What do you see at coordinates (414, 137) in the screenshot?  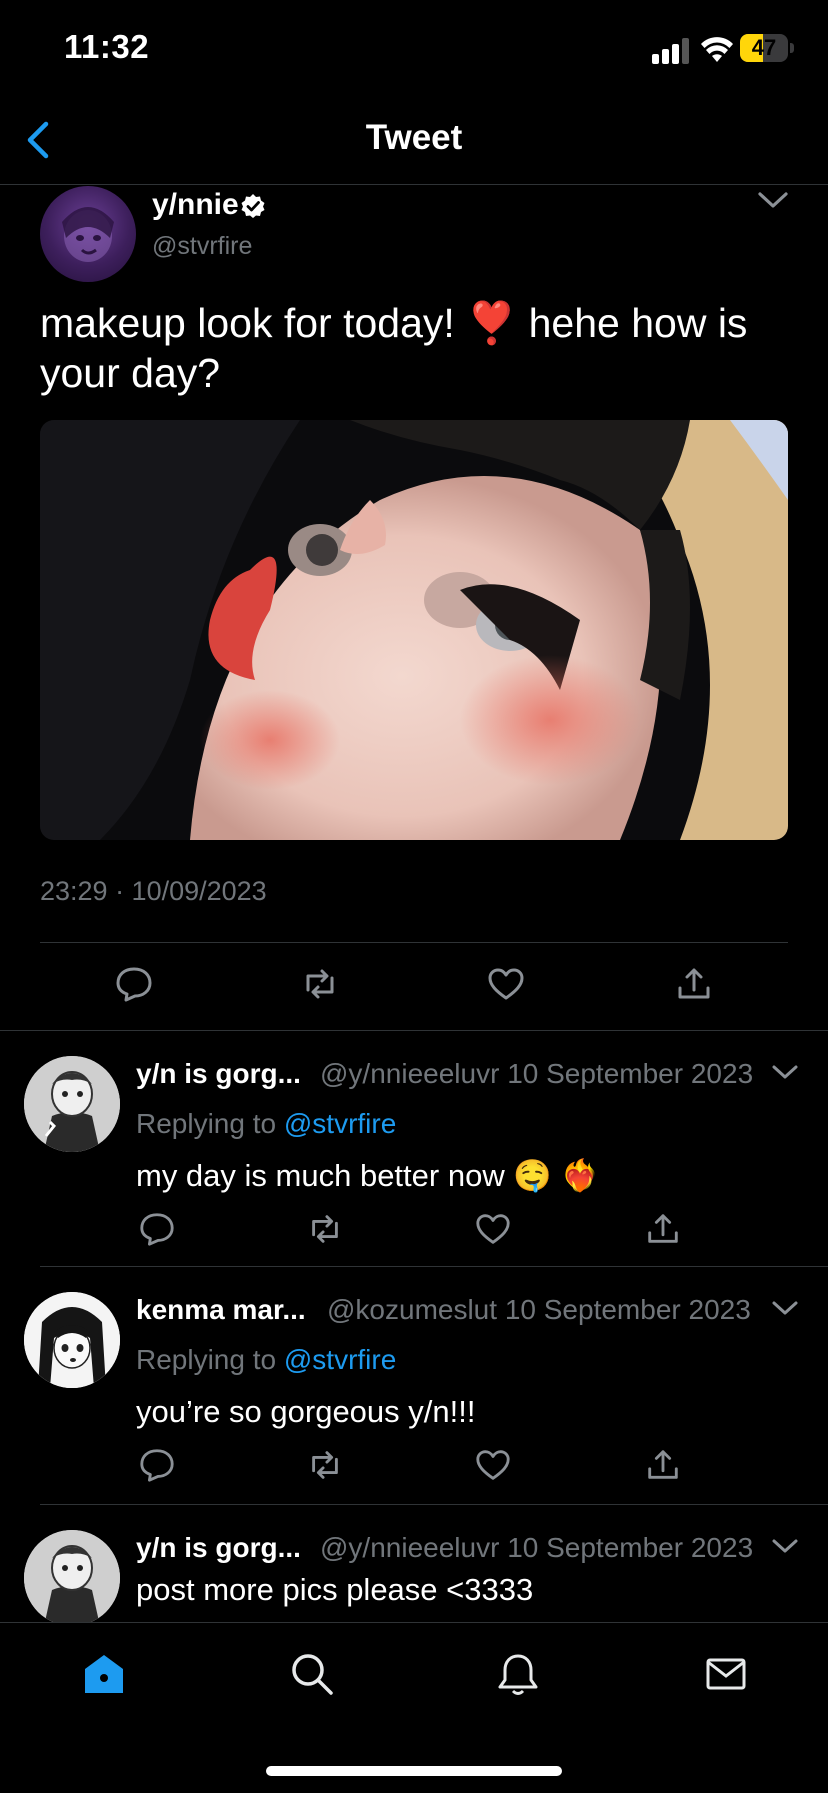 I see `page-title: Tweet` at bounding box center [414, 137].